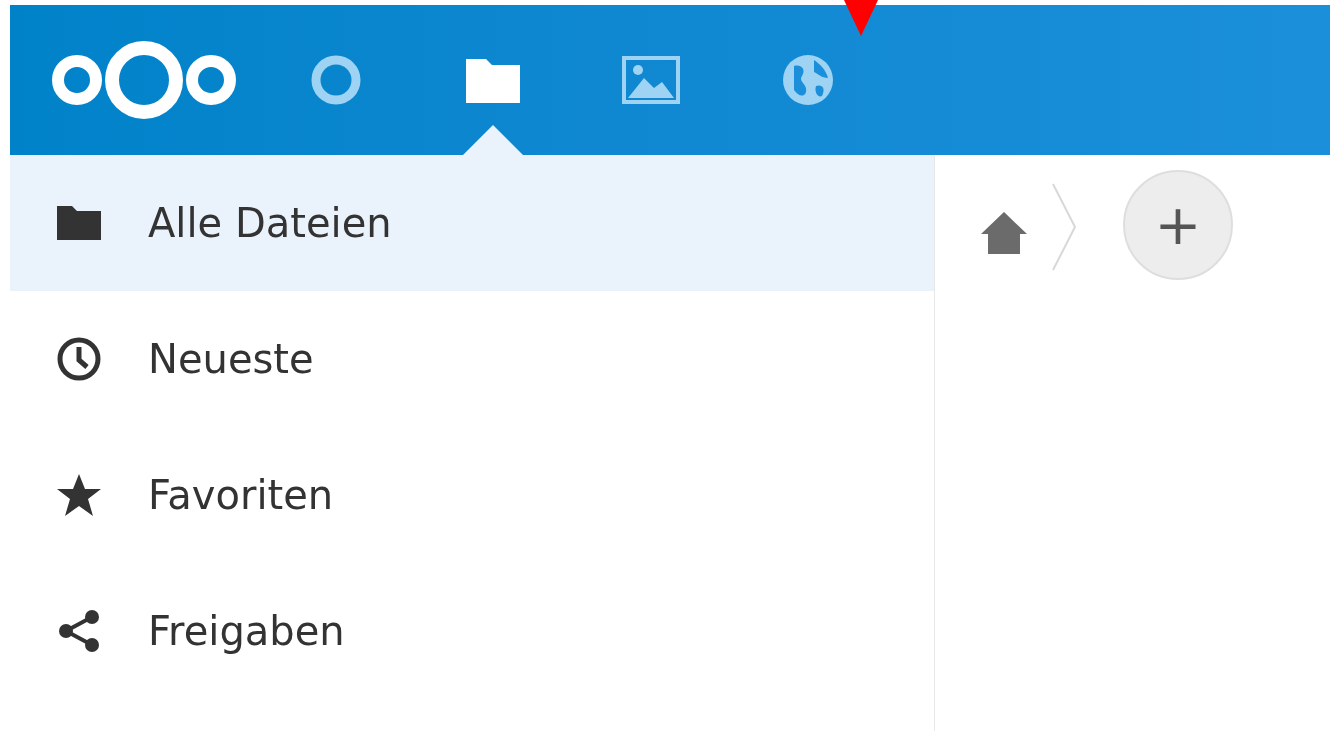 This screenshot has width=1330, height=731. I want to click on star-icon, so click(79, 495).